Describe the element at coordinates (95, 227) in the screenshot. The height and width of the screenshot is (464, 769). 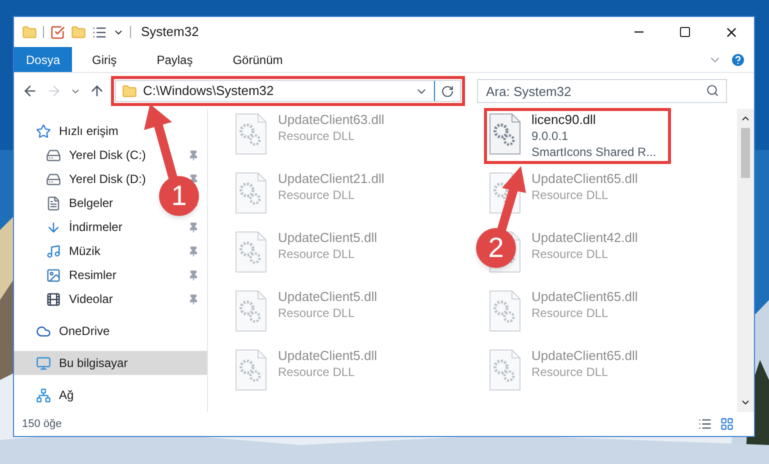
I see `nav-item: İndirmeler` at that location.